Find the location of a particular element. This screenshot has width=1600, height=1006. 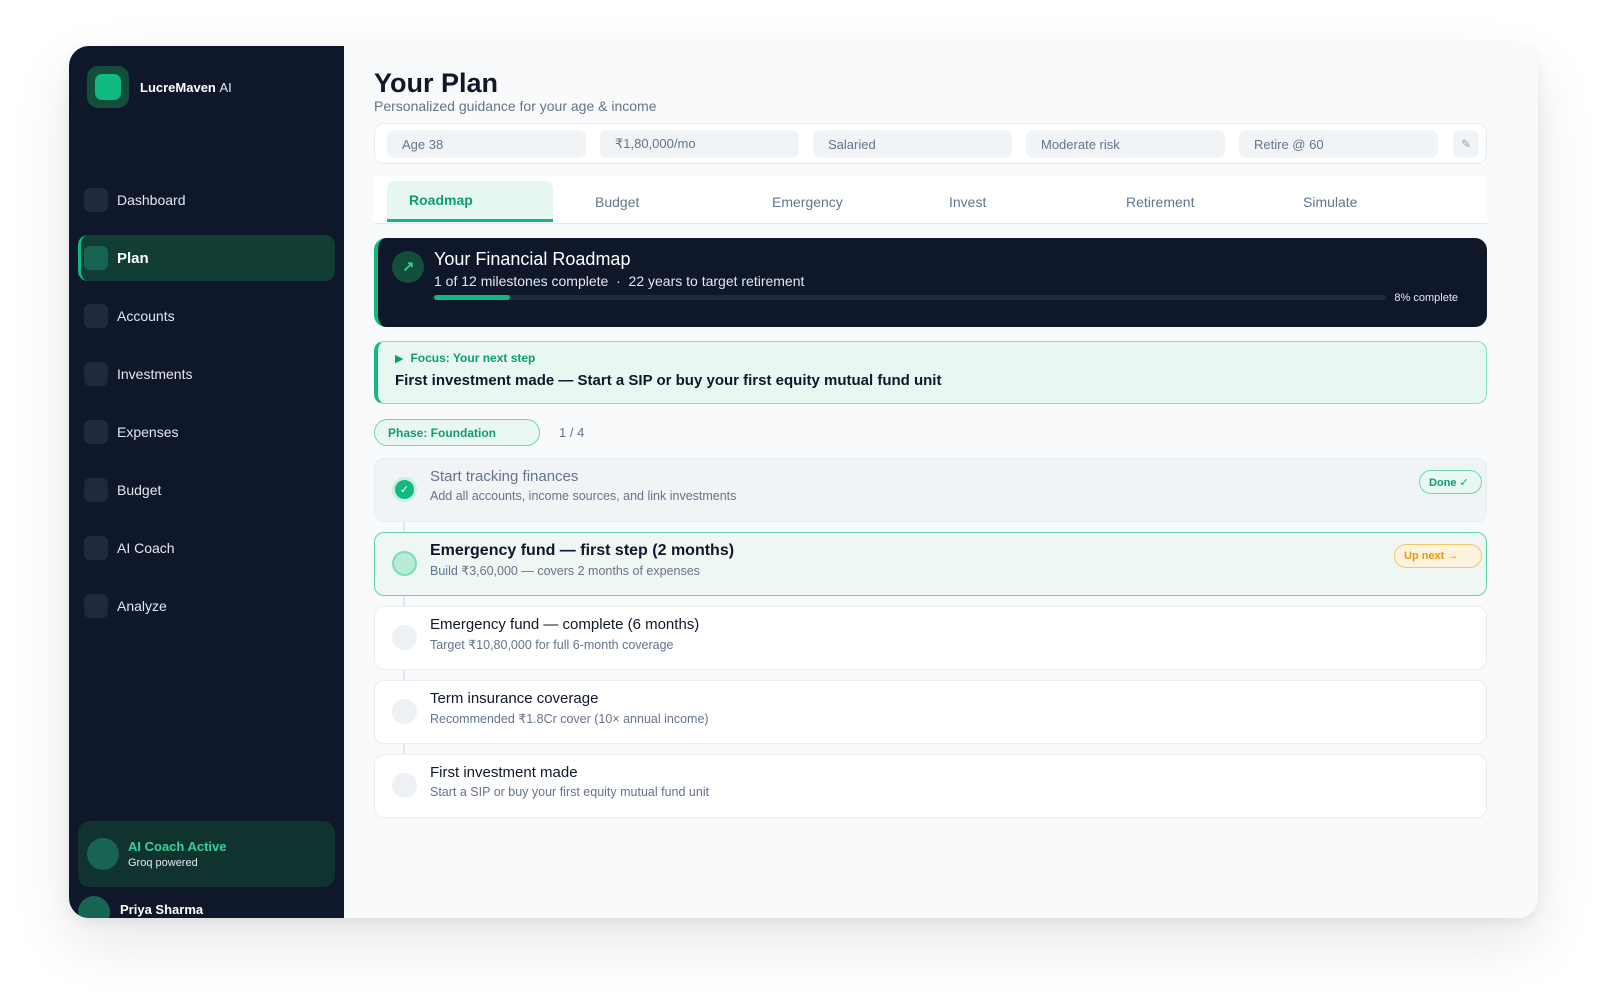

user-name: Priya Sharma is located at coordinates (162, 909).